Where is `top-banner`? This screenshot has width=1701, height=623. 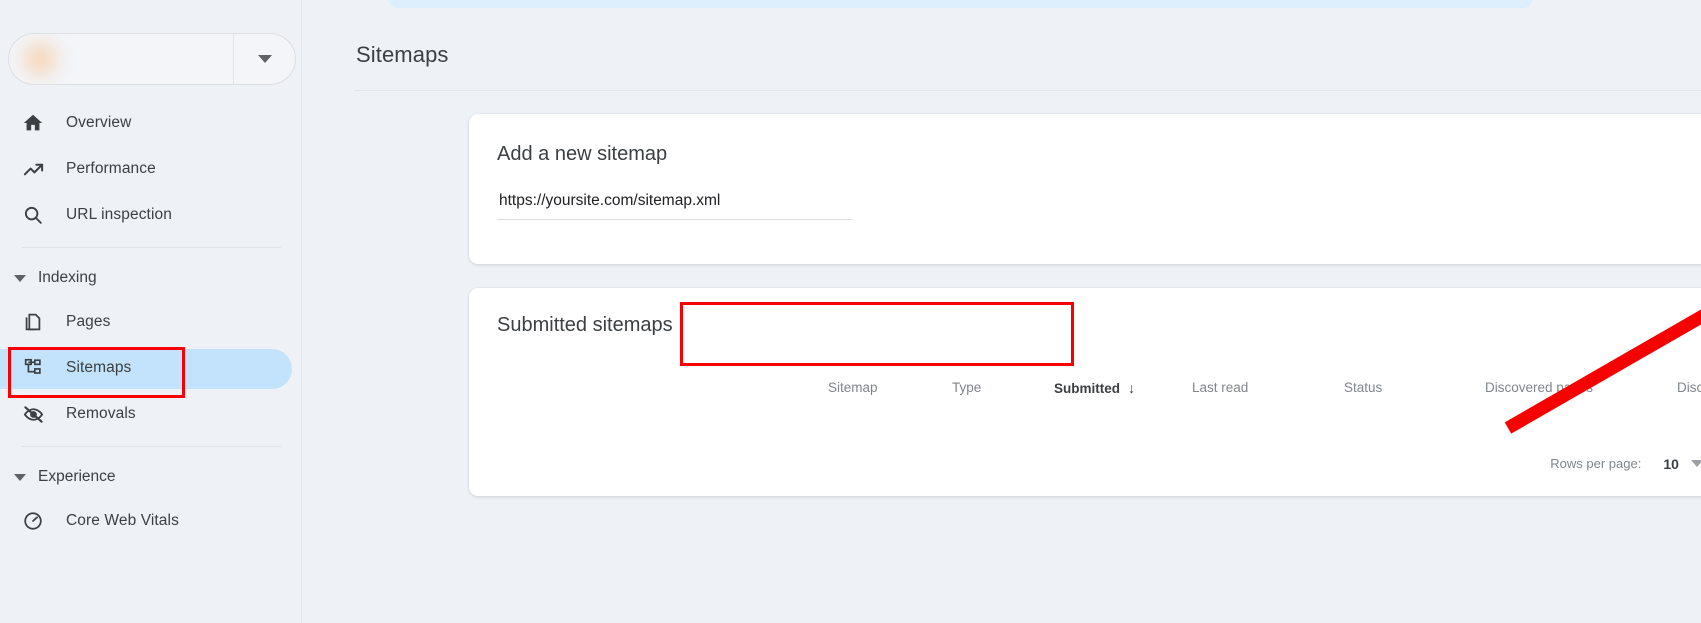 top-banner is located at coordinates (960, 4).